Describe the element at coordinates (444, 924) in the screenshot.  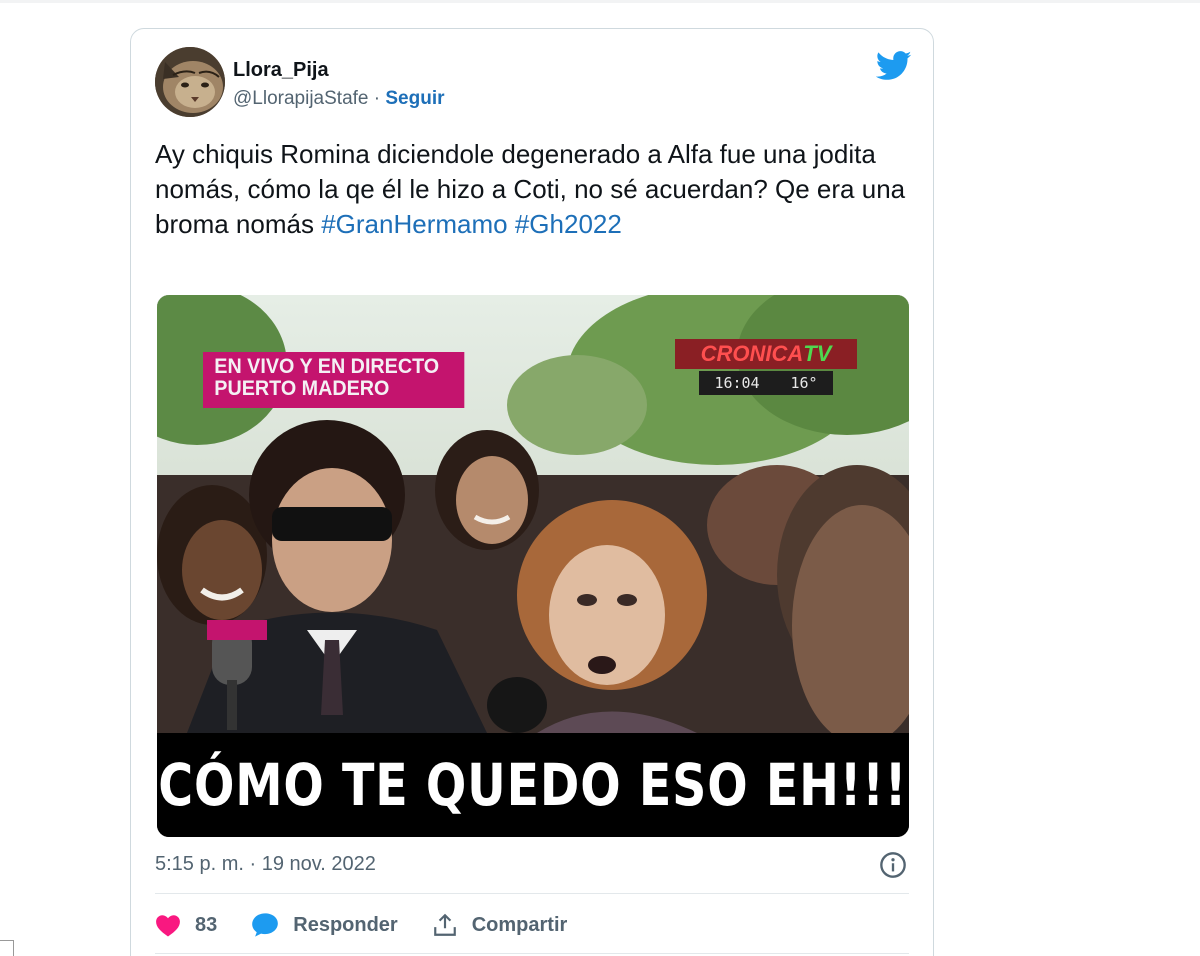
I see `share-upload-icon` at that location.